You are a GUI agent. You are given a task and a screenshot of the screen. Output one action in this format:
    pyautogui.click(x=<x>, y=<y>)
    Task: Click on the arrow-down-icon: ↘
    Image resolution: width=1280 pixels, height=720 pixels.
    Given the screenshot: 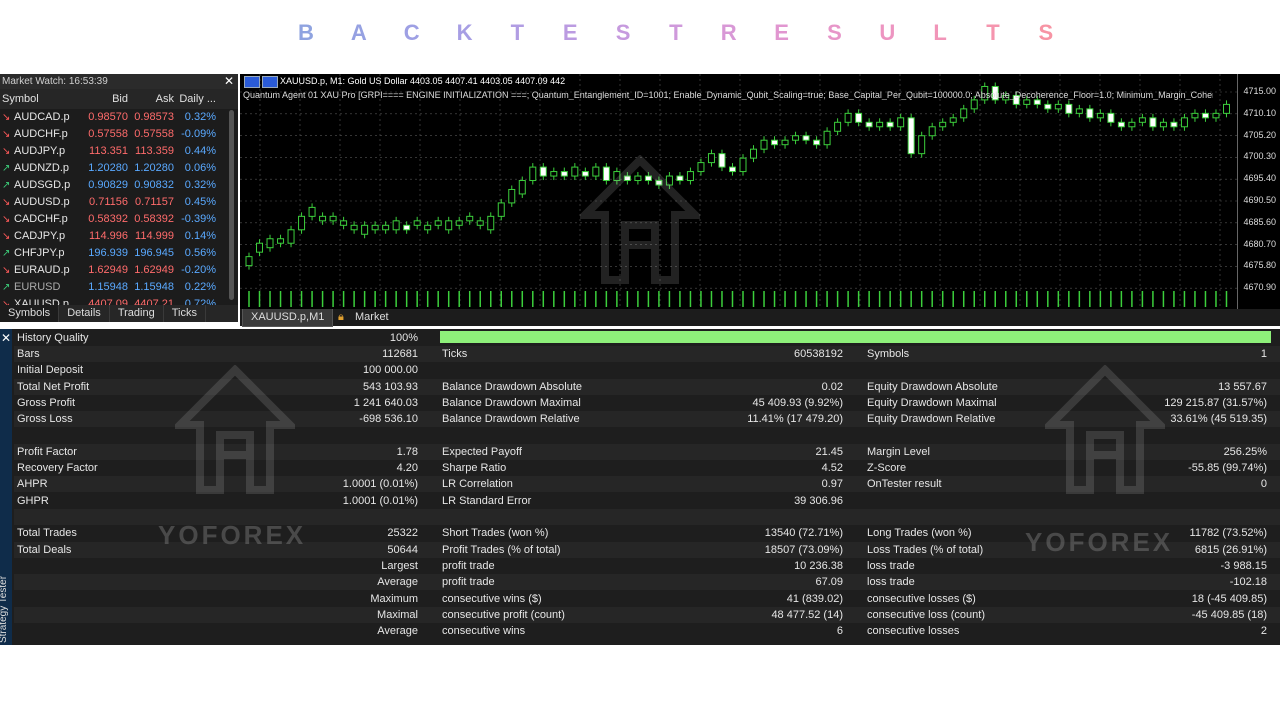 What is the action you would take?
    pyautogui.click(x=6, y=134)
    